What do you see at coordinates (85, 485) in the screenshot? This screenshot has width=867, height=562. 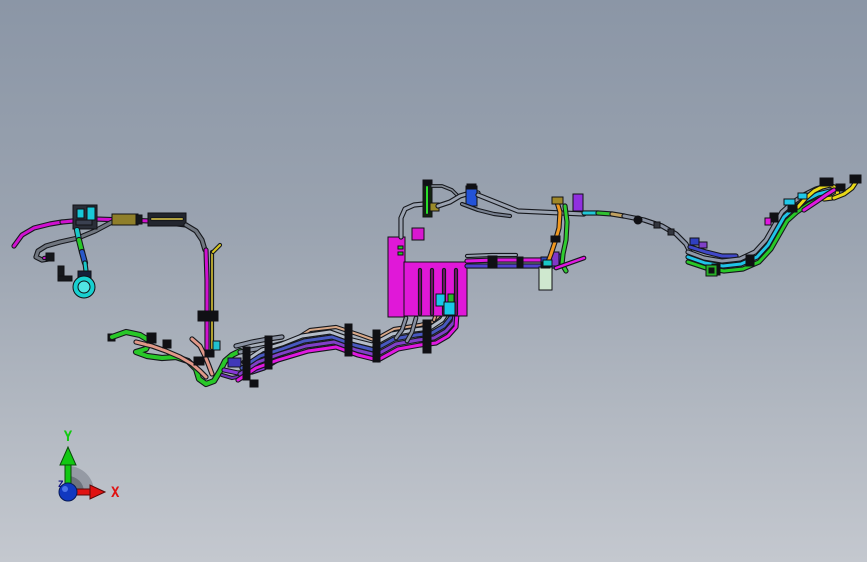 I see `axis-triad: Z Y X` at bounding box center [85, 485].